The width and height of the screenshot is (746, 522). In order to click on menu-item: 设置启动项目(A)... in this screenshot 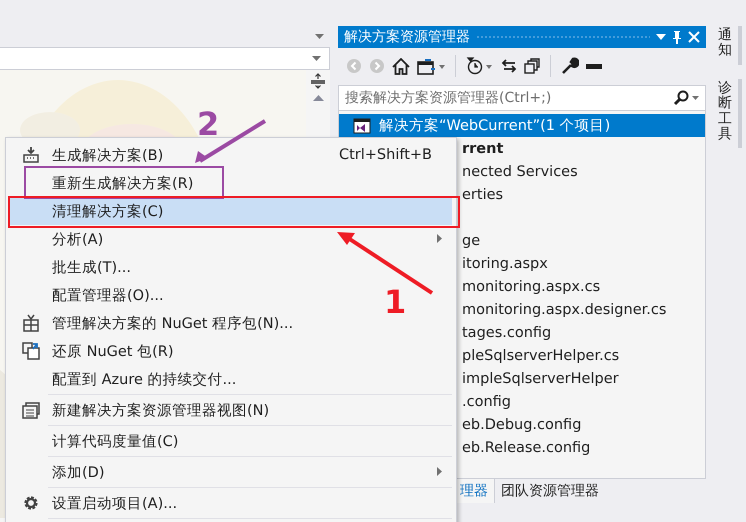, I will do `click(96, 503)`.